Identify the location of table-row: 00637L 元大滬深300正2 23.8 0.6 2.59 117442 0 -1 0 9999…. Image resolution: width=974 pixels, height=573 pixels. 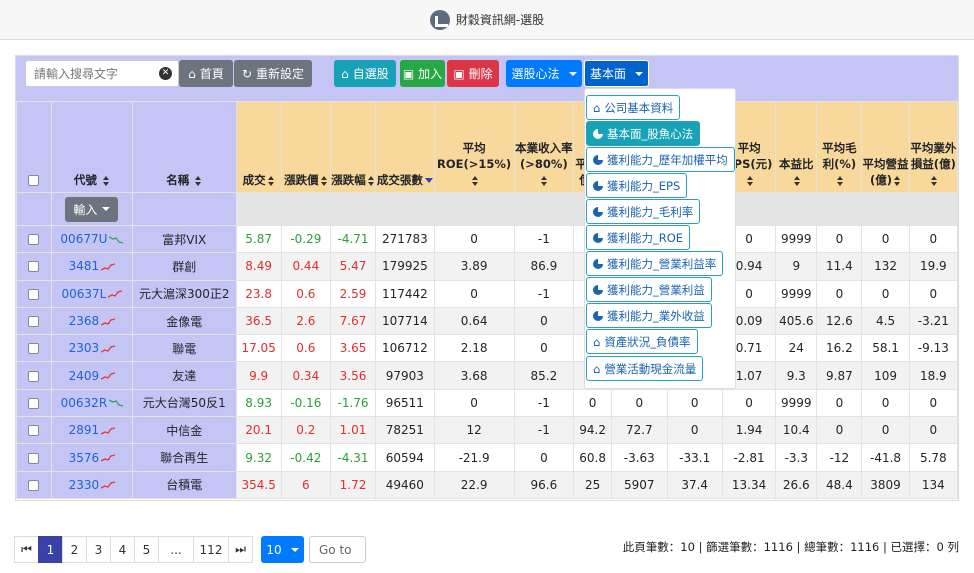
(487, 293).